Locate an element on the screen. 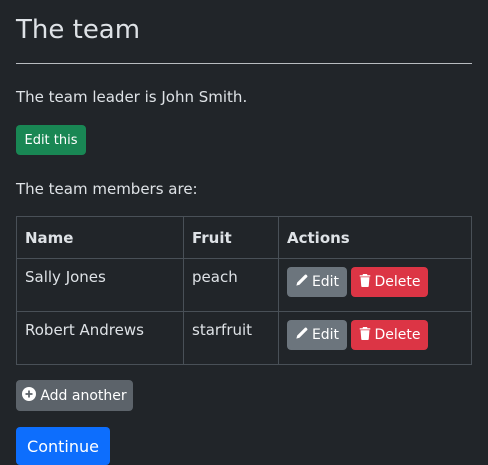  column-header-fruit: Fruit is located at coordinates (231, 237).